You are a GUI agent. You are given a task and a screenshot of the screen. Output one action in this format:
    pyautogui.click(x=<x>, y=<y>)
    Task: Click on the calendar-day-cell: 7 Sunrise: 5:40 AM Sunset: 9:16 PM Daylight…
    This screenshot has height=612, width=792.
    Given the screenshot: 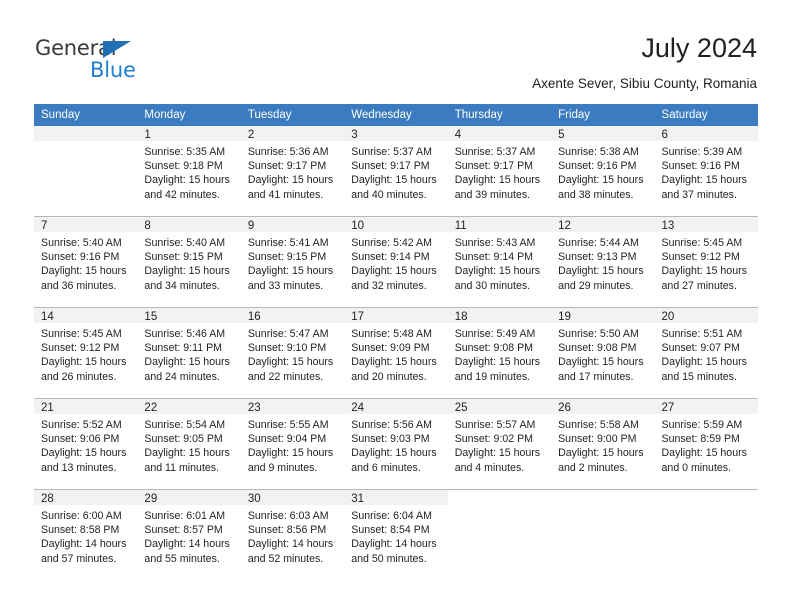 What is the action you would take?
    pyautogui.click(x=86, y=262)
    